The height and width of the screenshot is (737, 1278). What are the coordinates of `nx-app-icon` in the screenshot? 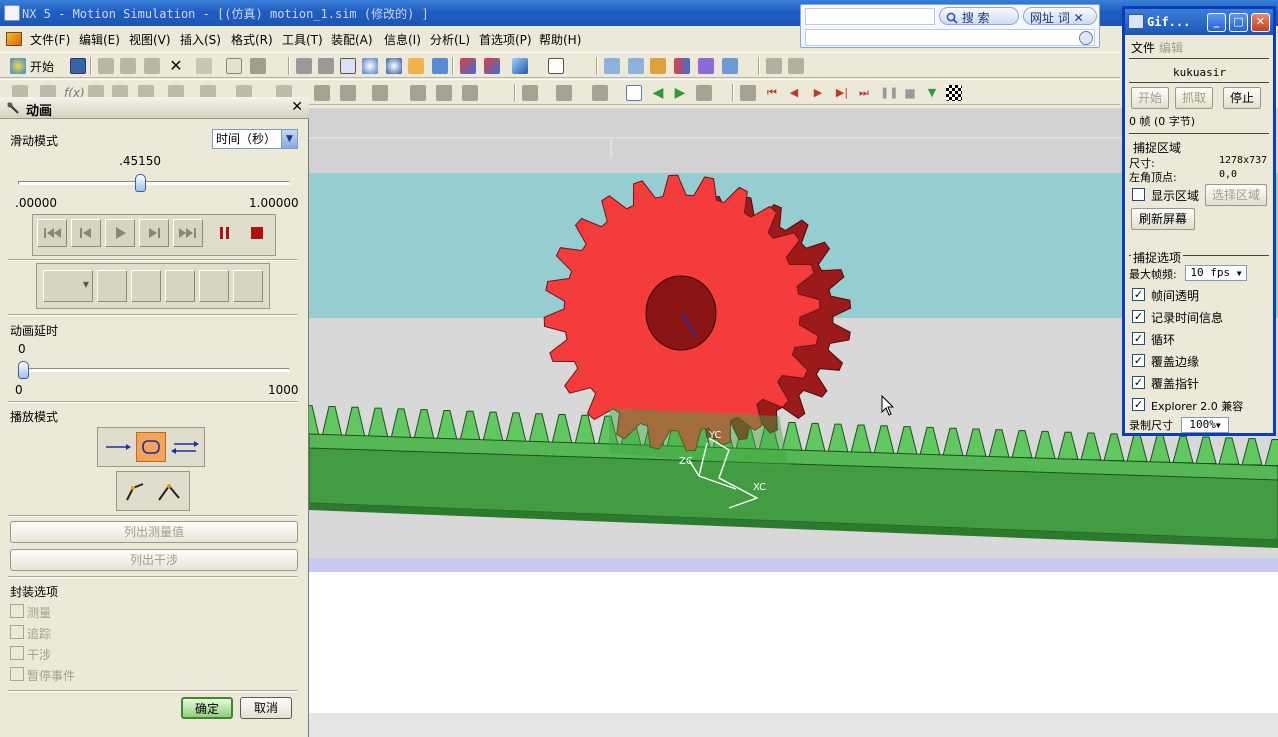 It's located at (12, 13).